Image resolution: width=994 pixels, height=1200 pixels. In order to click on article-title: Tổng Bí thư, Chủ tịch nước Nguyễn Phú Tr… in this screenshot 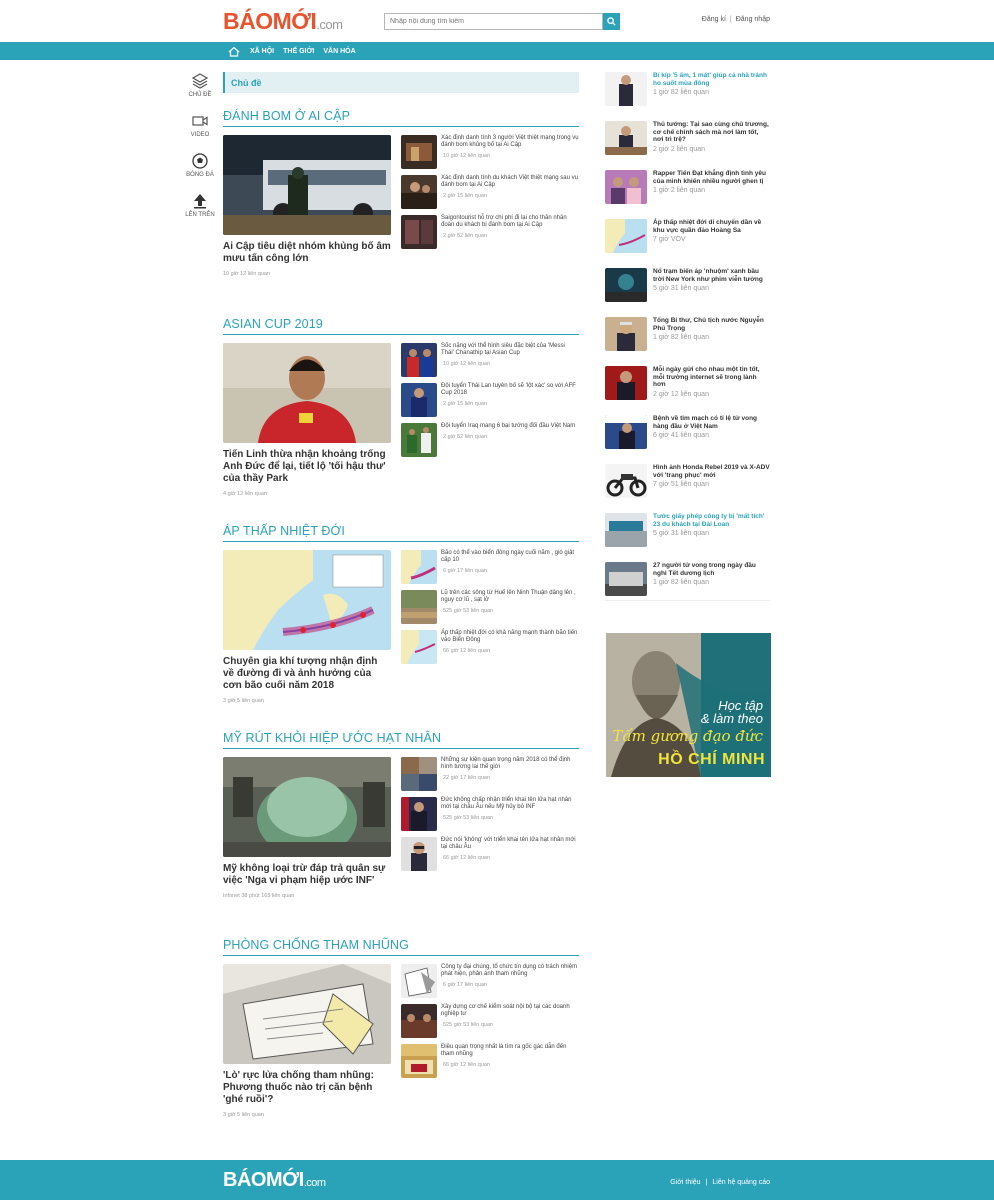, I will do `click(711, 324)`.